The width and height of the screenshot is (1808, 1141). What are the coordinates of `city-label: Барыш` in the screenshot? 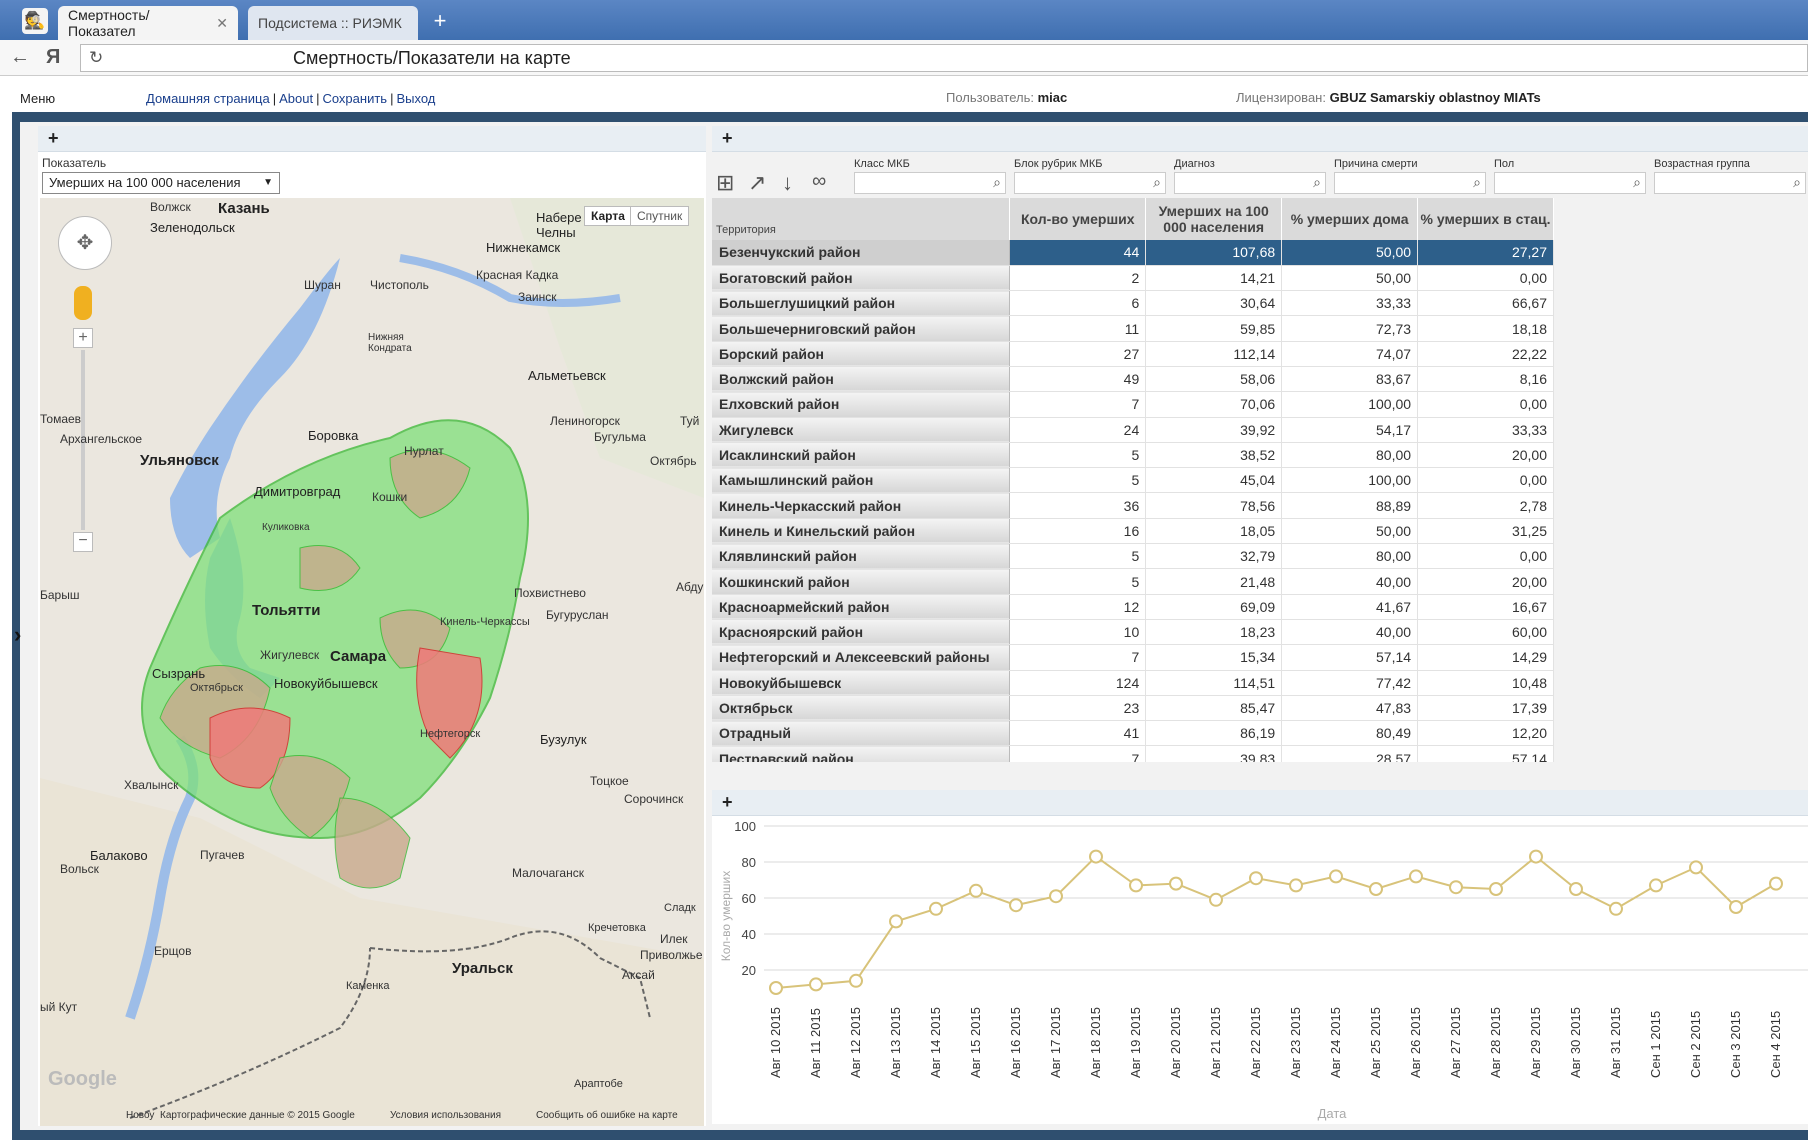 It's located at (60, 595).